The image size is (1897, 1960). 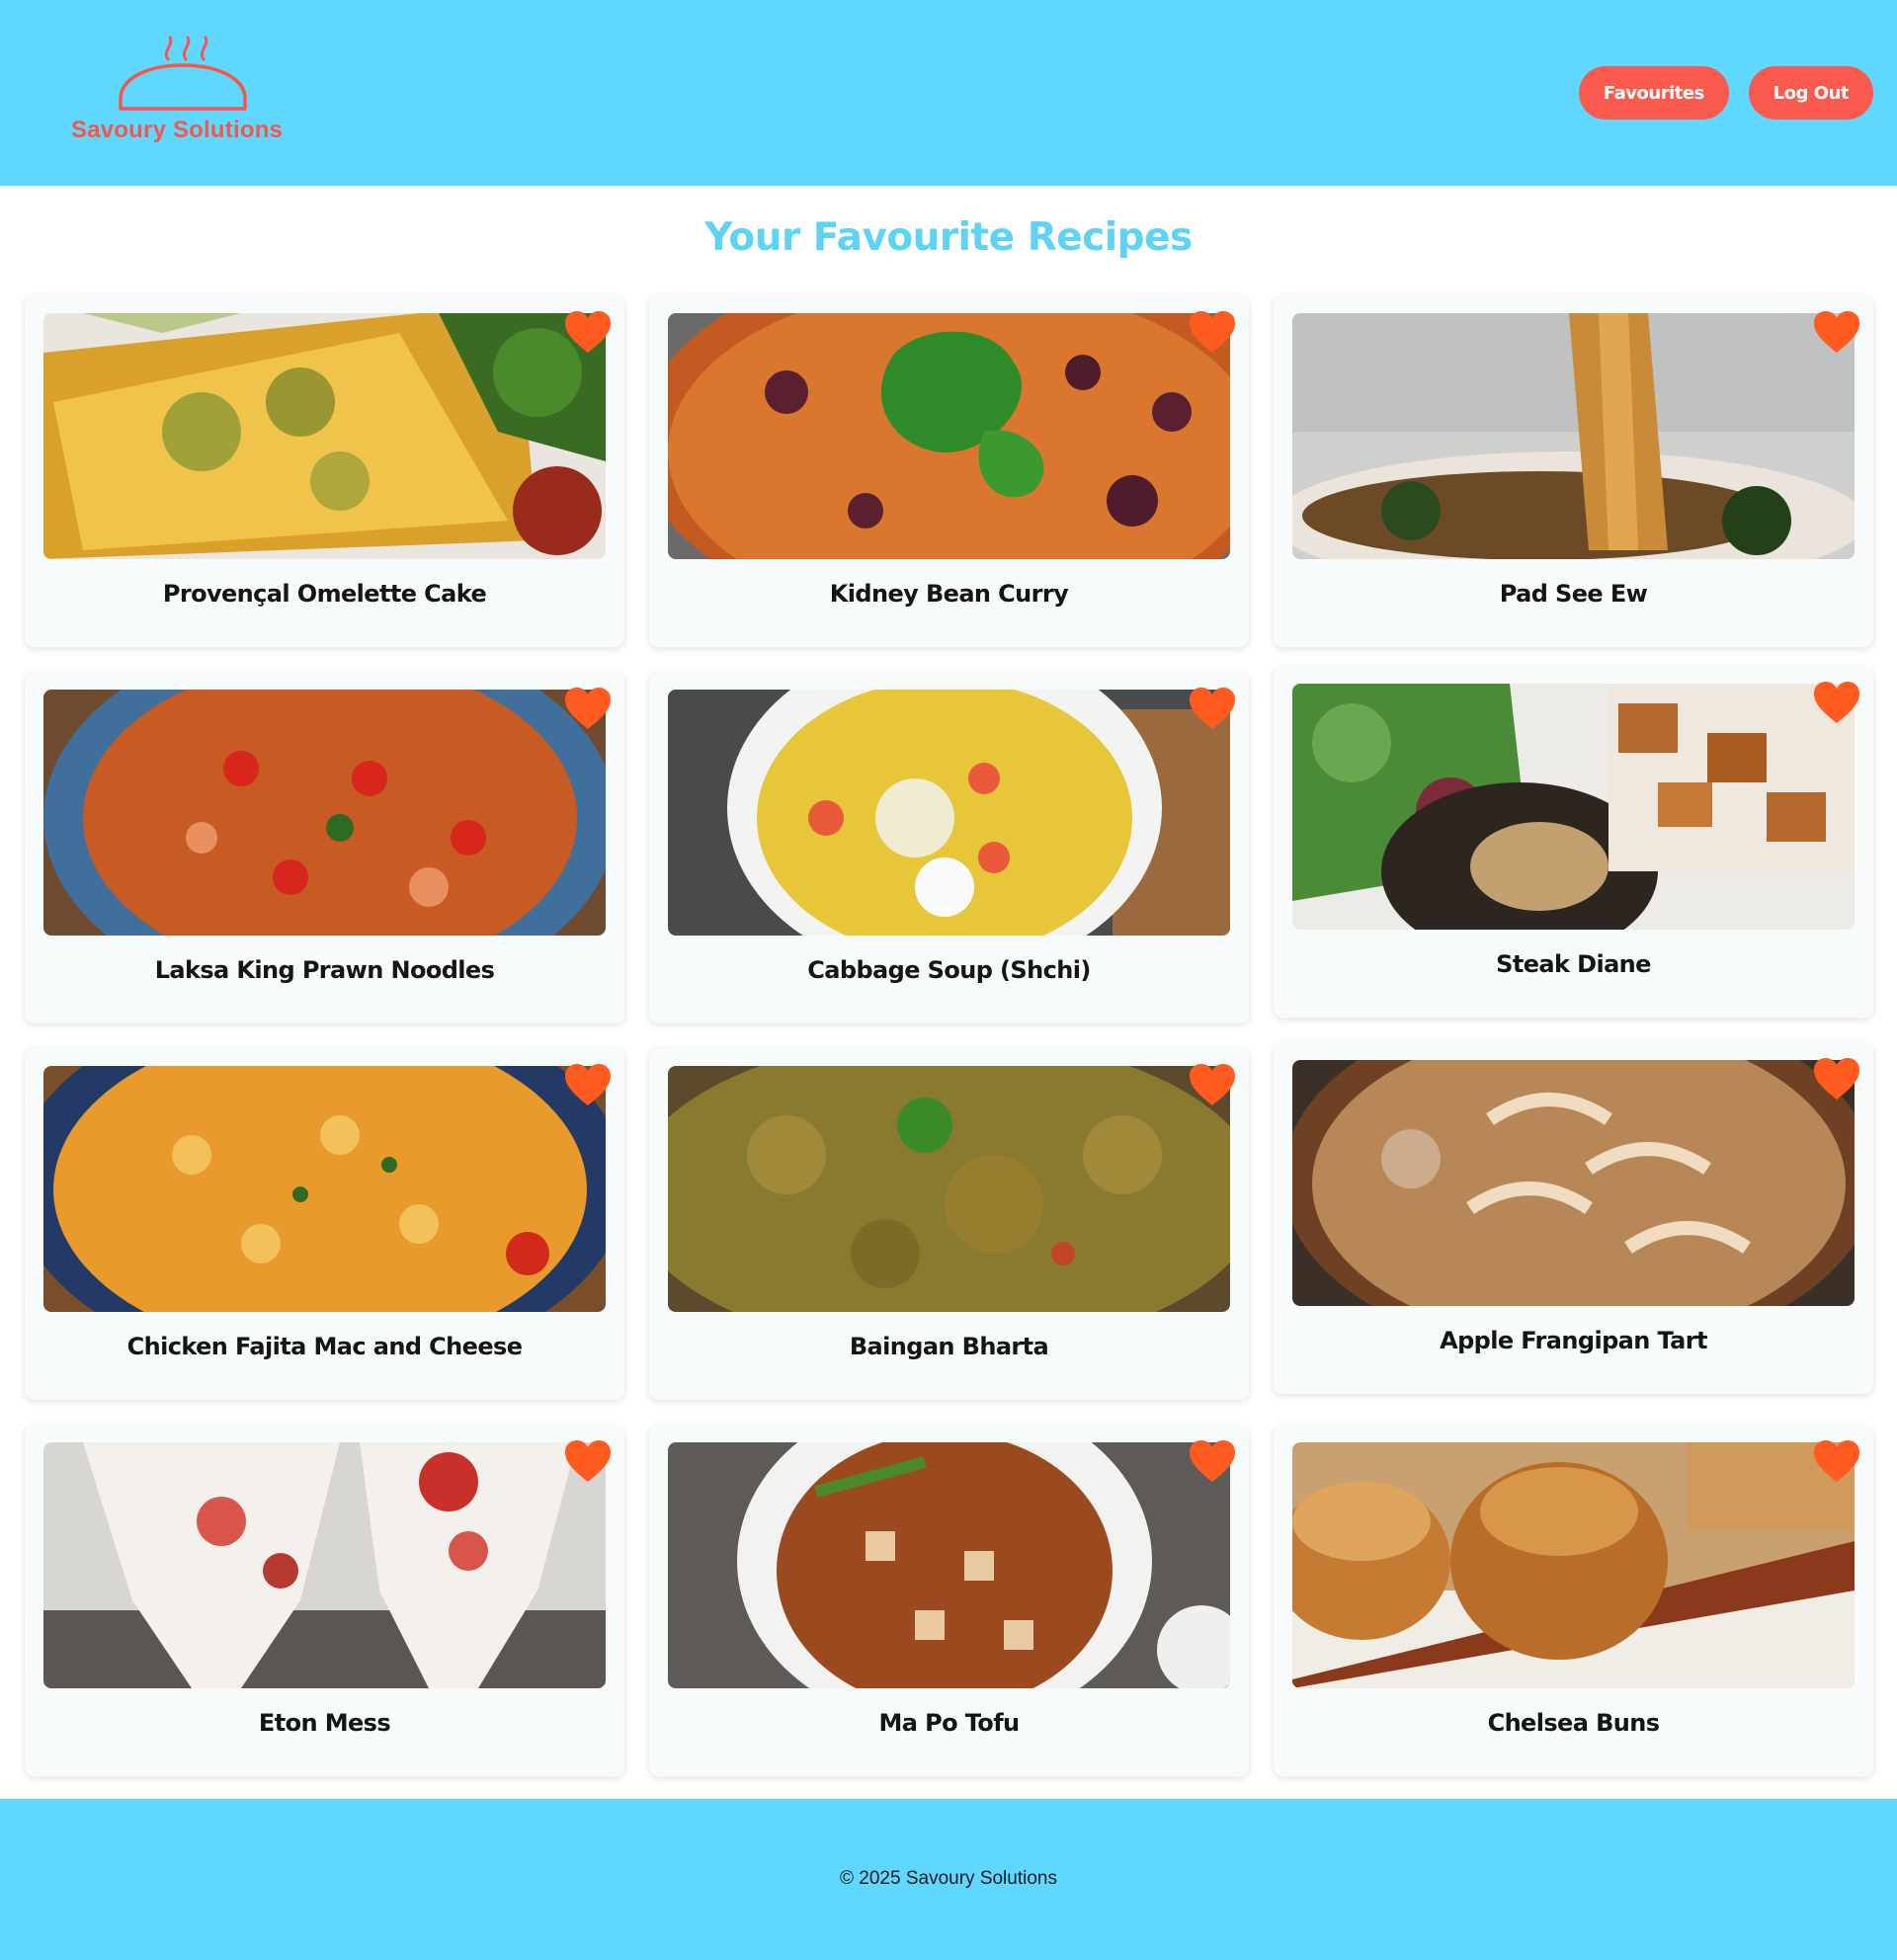 I want to click on recipe-card: Pad See Ew, so click(x=1573, y=471).